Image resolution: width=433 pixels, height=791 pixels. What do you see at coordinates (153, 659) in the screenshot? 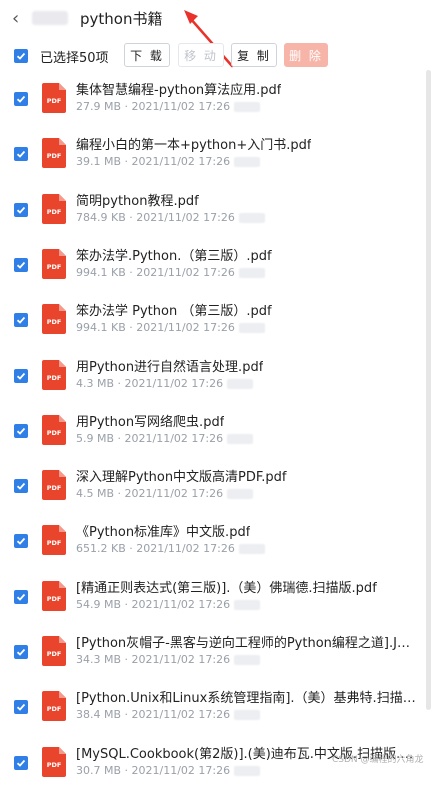
I see `file-size-date: 34.3 MB · 2021/11/02 17:26` at bounding box center [153, 659].